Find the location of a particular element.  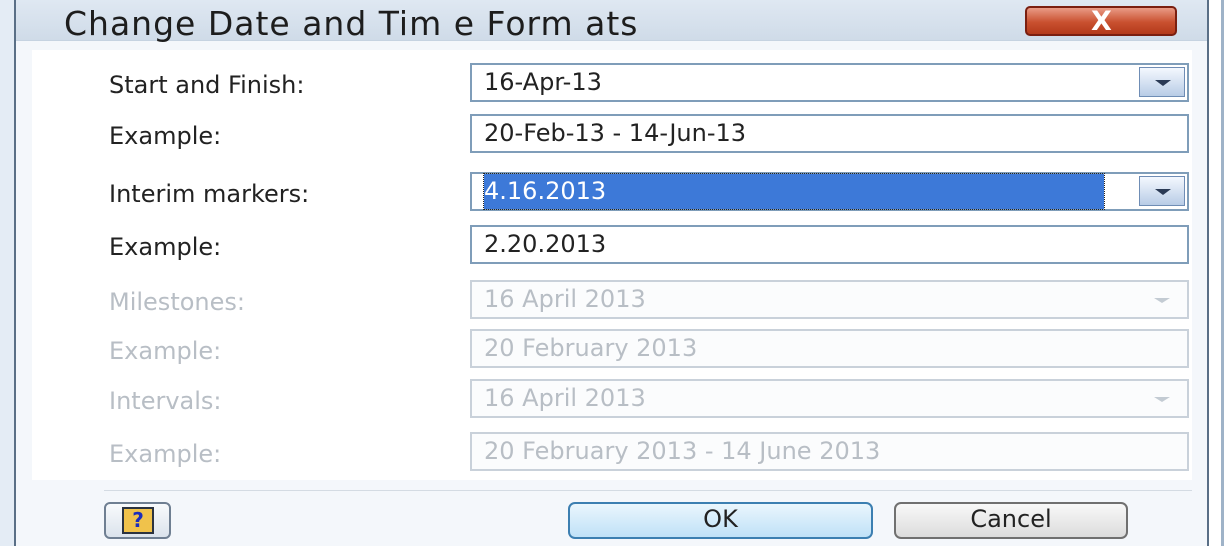

milestones-example-label: Example: is located at coordinates (165, 351).